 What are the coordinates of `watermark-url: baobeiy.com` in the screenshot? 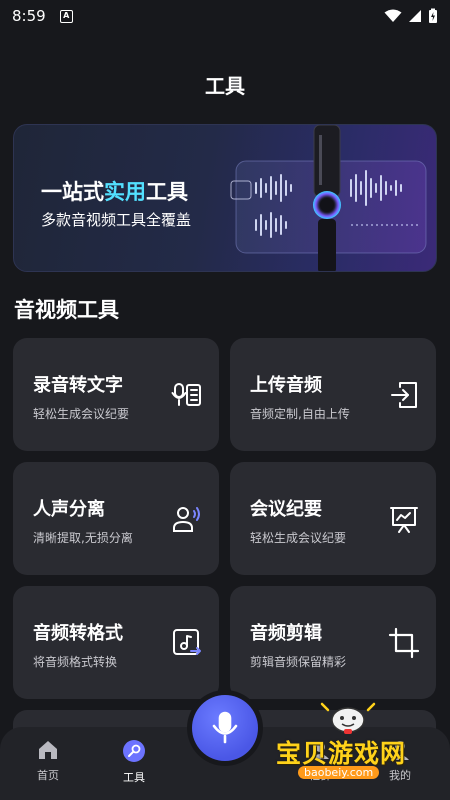 It's located at (339, 772).